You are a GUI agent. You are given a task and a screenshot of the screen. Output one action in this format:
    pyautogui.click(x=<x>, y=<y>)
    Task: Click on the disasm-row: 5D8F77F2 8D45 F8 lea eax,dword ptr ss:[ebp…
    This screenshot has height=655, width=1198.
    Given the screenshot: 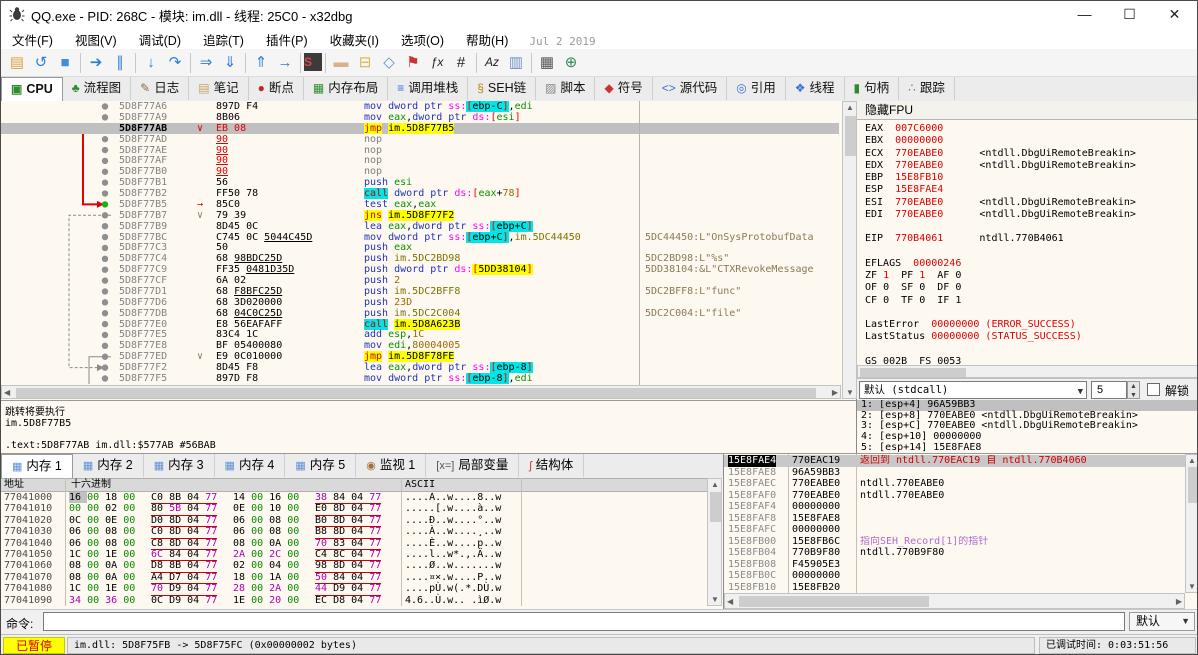 What is the action you would take?
    pyautogui.click(x=420, y=368)
    